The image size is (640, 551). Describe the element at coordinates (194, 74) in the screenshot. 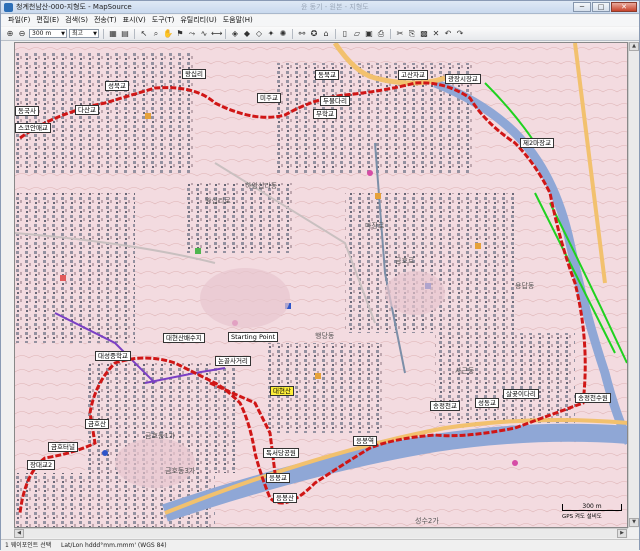

I see `waypoint-label: 왕십리` at that location.